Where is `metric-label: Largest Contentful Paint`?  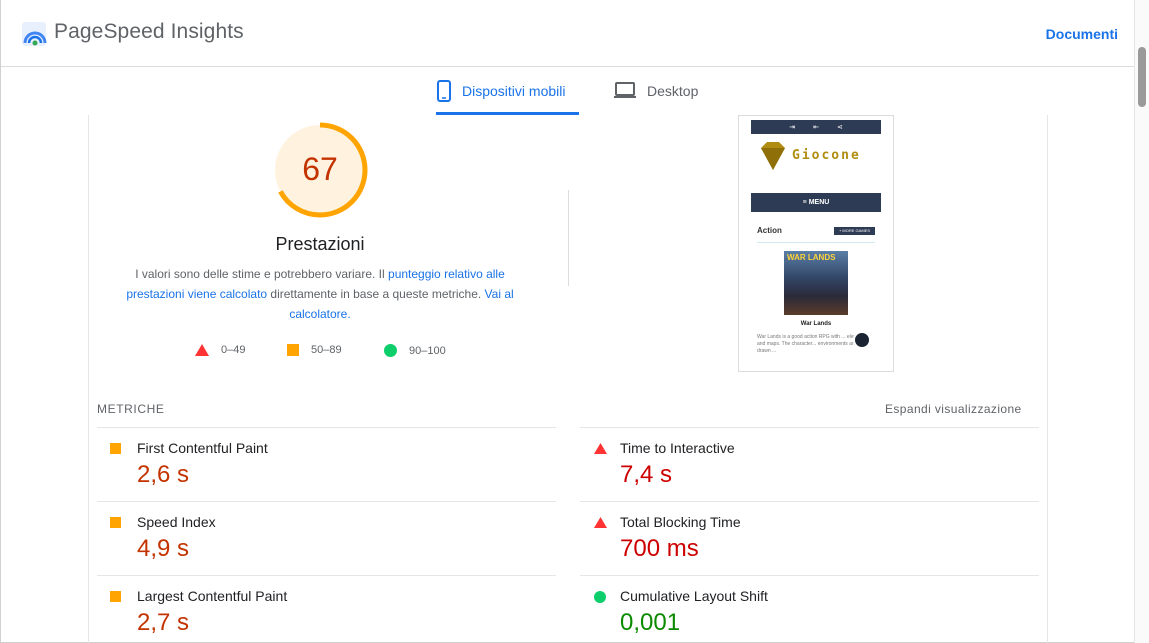 metric-label: Largest Contentful Paint is located at coordinates (212, 596).